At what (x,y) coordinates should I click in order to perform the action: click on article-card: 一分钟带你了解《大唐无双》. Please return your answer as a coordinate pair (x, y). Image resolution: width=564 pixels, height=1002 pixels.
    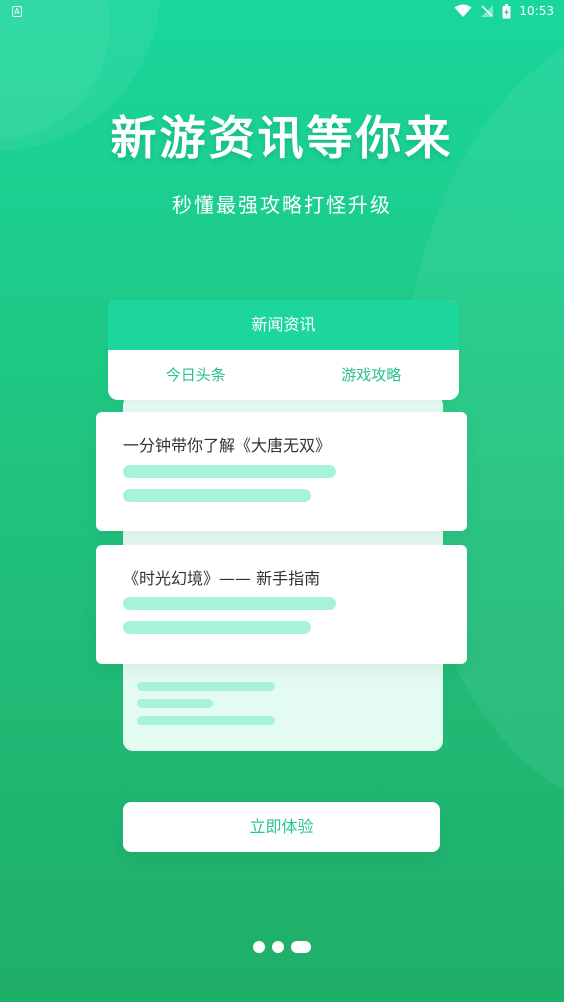
    Looking at the image, I should click on (281, 471).